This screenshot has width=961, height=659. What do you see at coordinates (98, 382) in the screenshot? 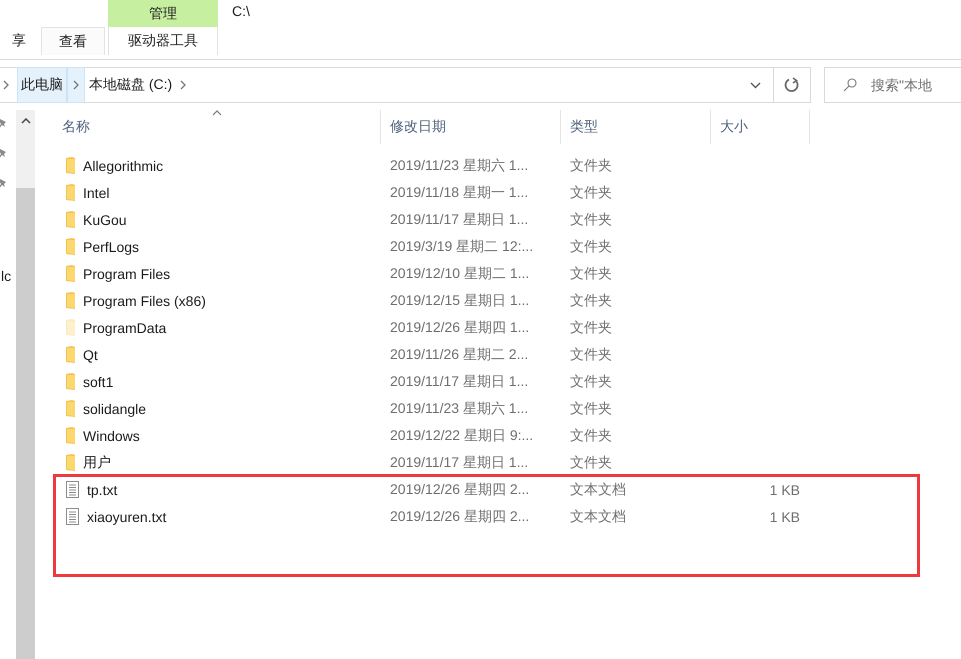
I see `file-name: soft1` at bounding box center [98, 382].